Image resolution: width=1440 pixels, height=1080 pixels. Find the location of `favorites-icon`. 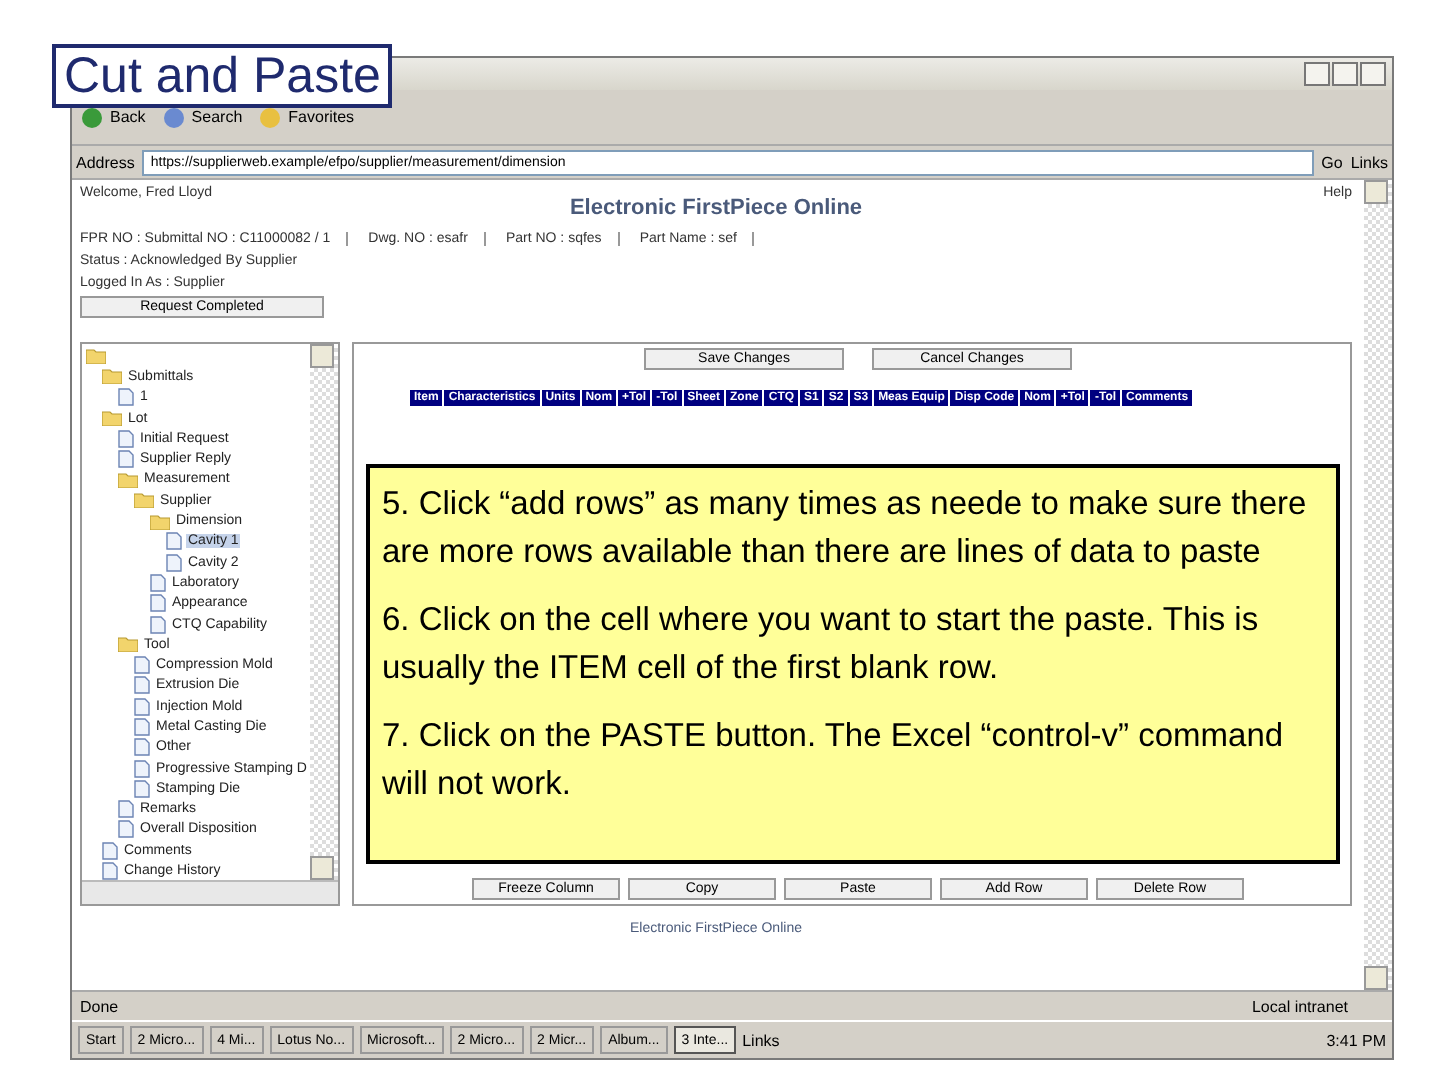

favorites-icon is located at coordinates (270, 117).